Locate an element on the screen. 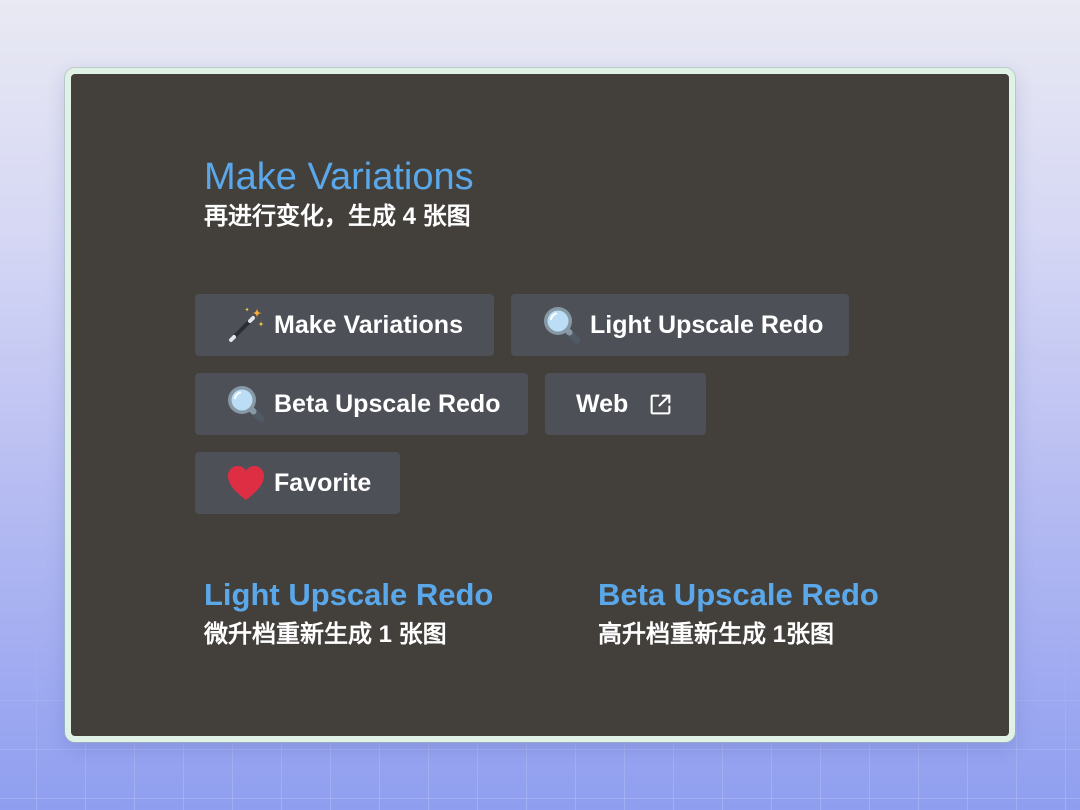 This screenshot has height=810, width=1080. web-link-button: Web is located at coordinates (625, 404).